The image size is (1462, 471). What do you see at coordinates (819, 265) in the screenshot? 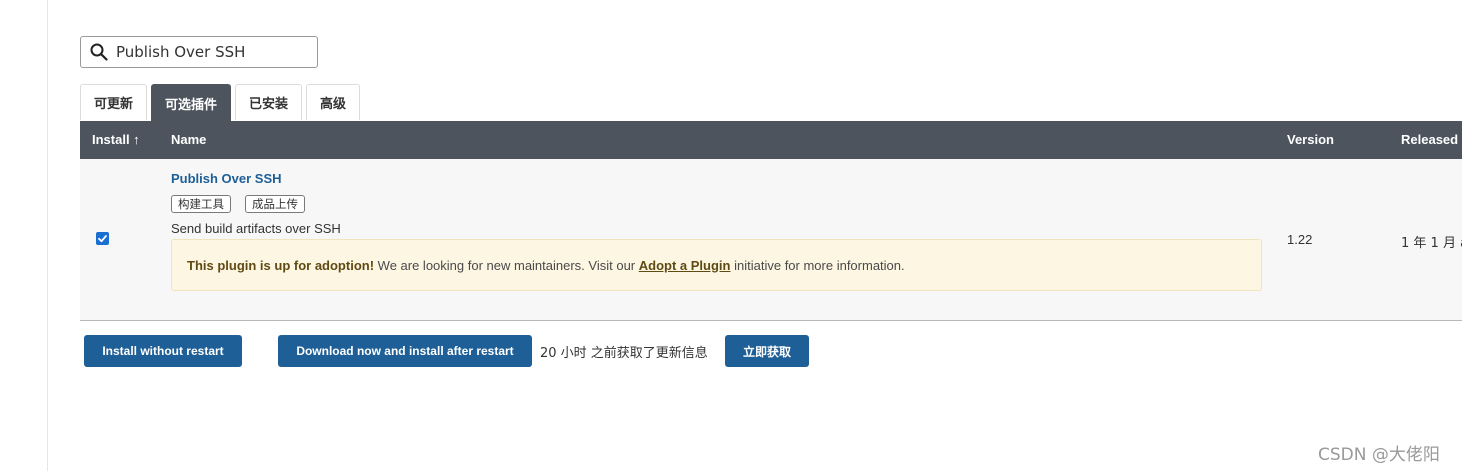
I see `adoption-notice-text-end: initiative for more information.` at bounding box center [819, 265].